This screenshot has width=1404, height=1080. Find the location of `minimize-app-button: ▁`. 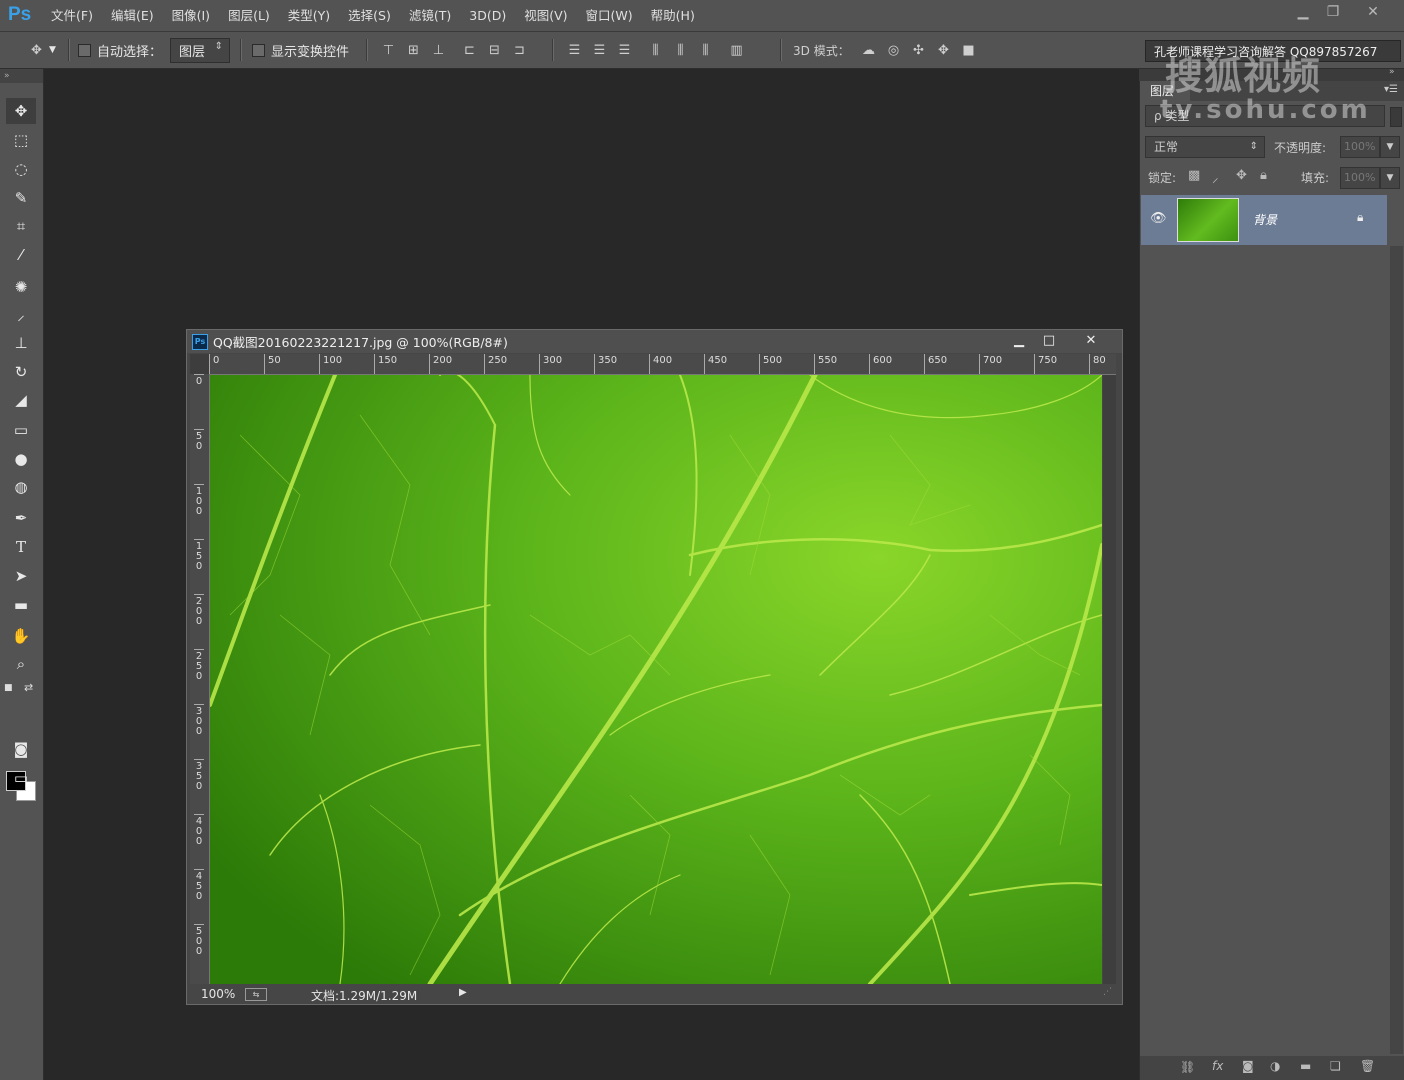

minimize-app-button: ▁ is located at coordinates (1303, 12).